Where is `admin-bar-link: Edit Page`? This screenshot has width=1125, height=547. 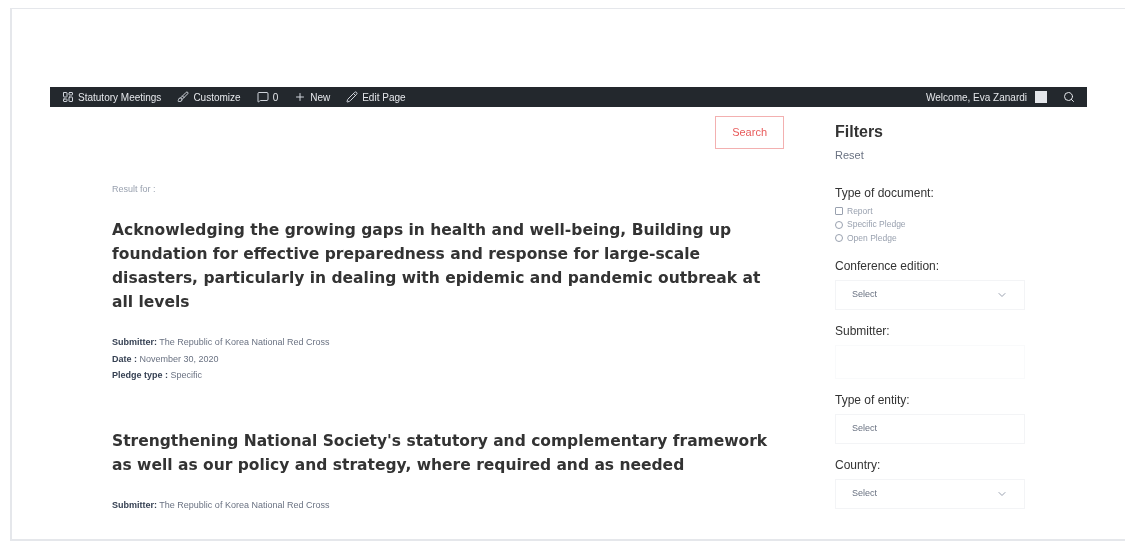
admin-bar-link: Edit Page is located at coordinates (376, 97).